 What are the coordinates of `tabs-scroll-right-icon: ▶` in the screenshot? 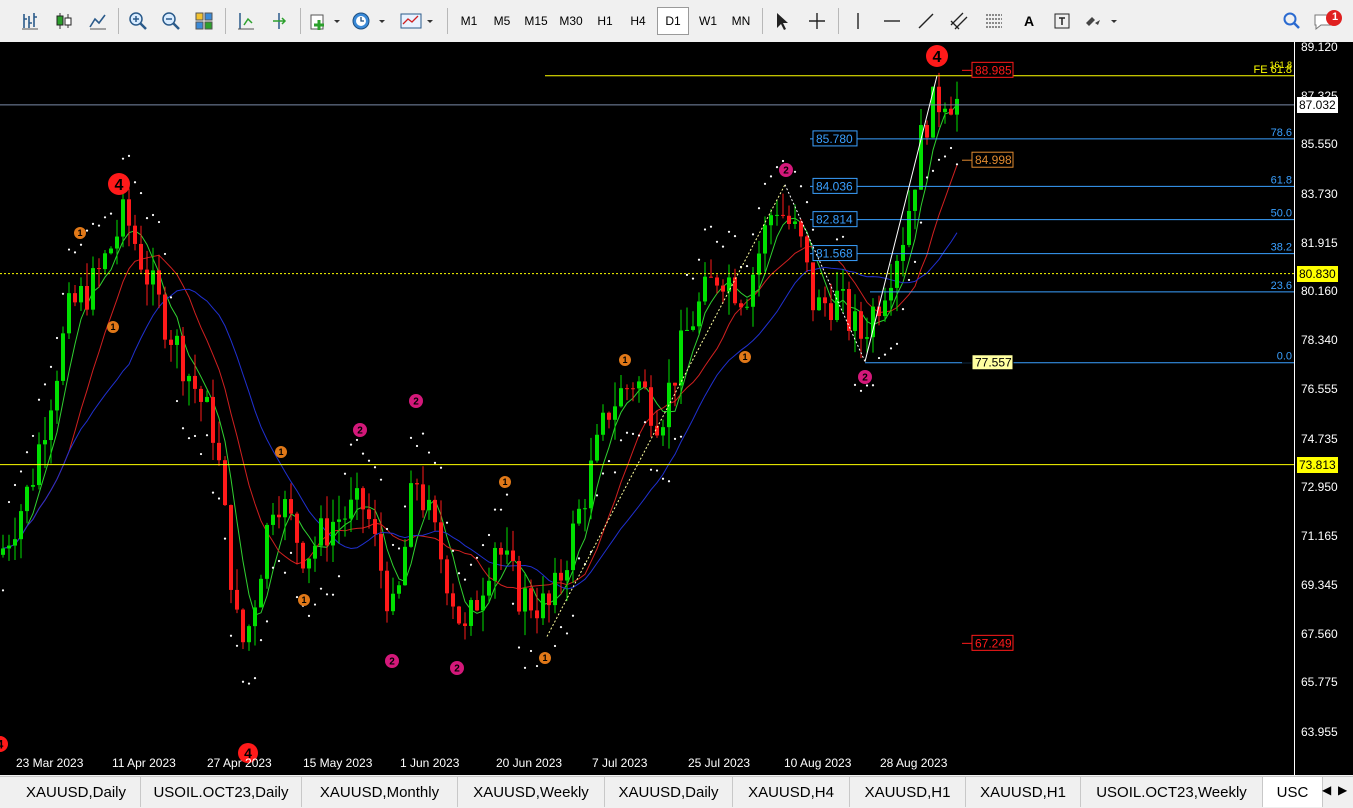 It's located at (1342, 790).